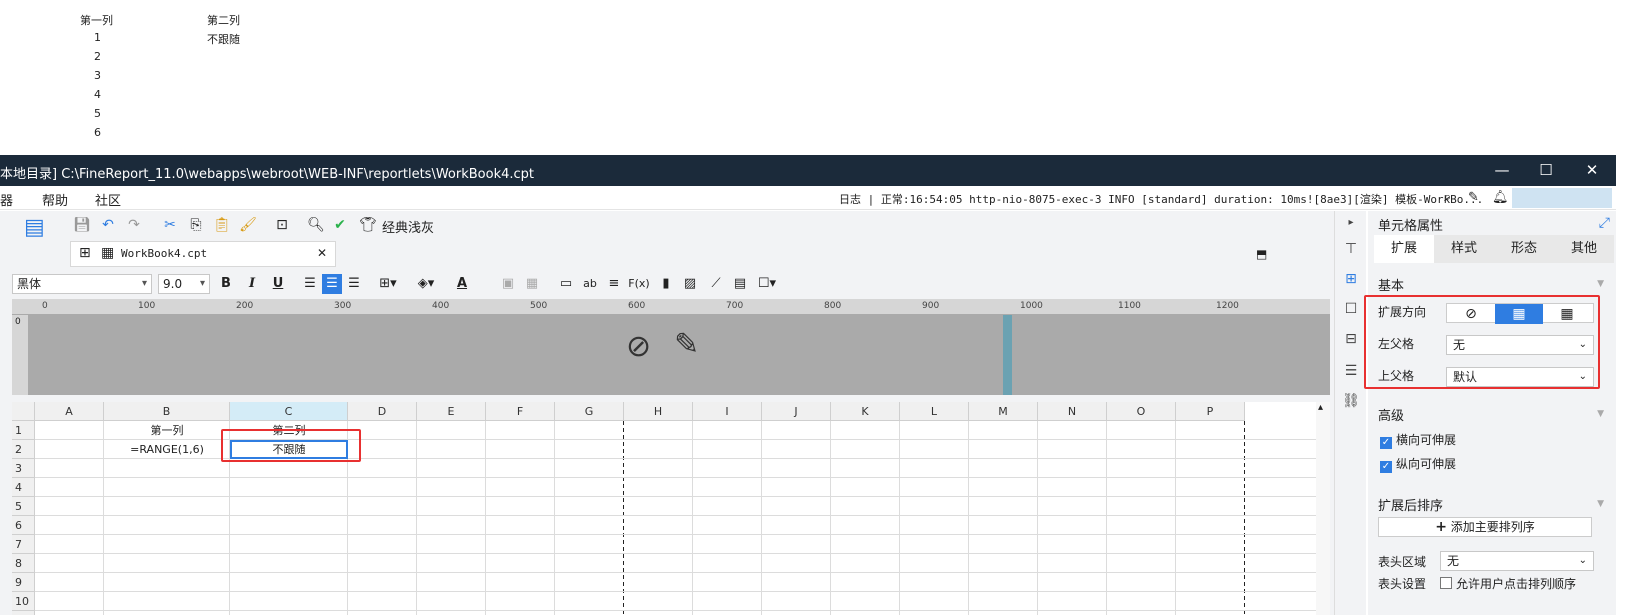  What do you see at coordinates (203, 254) in the screenshot?
I see `doc-tab: ⊞ ▦ WorkBook4.cpt ✕` at bounding box center [203, 254].